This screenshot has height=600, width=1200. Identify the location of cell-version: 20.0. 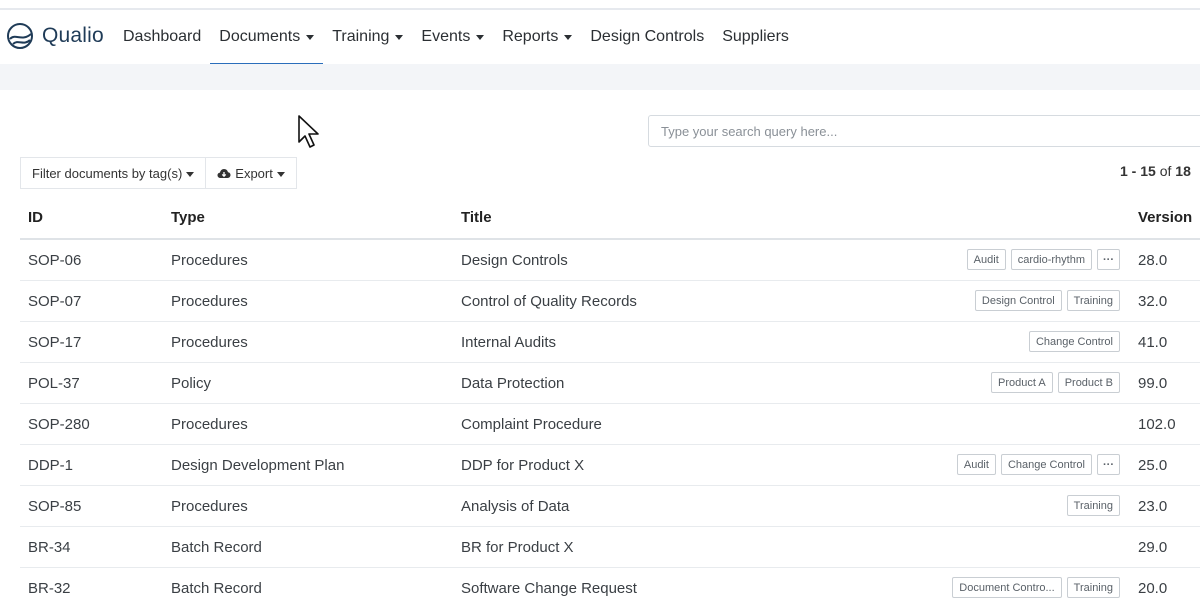
(1153, 588).